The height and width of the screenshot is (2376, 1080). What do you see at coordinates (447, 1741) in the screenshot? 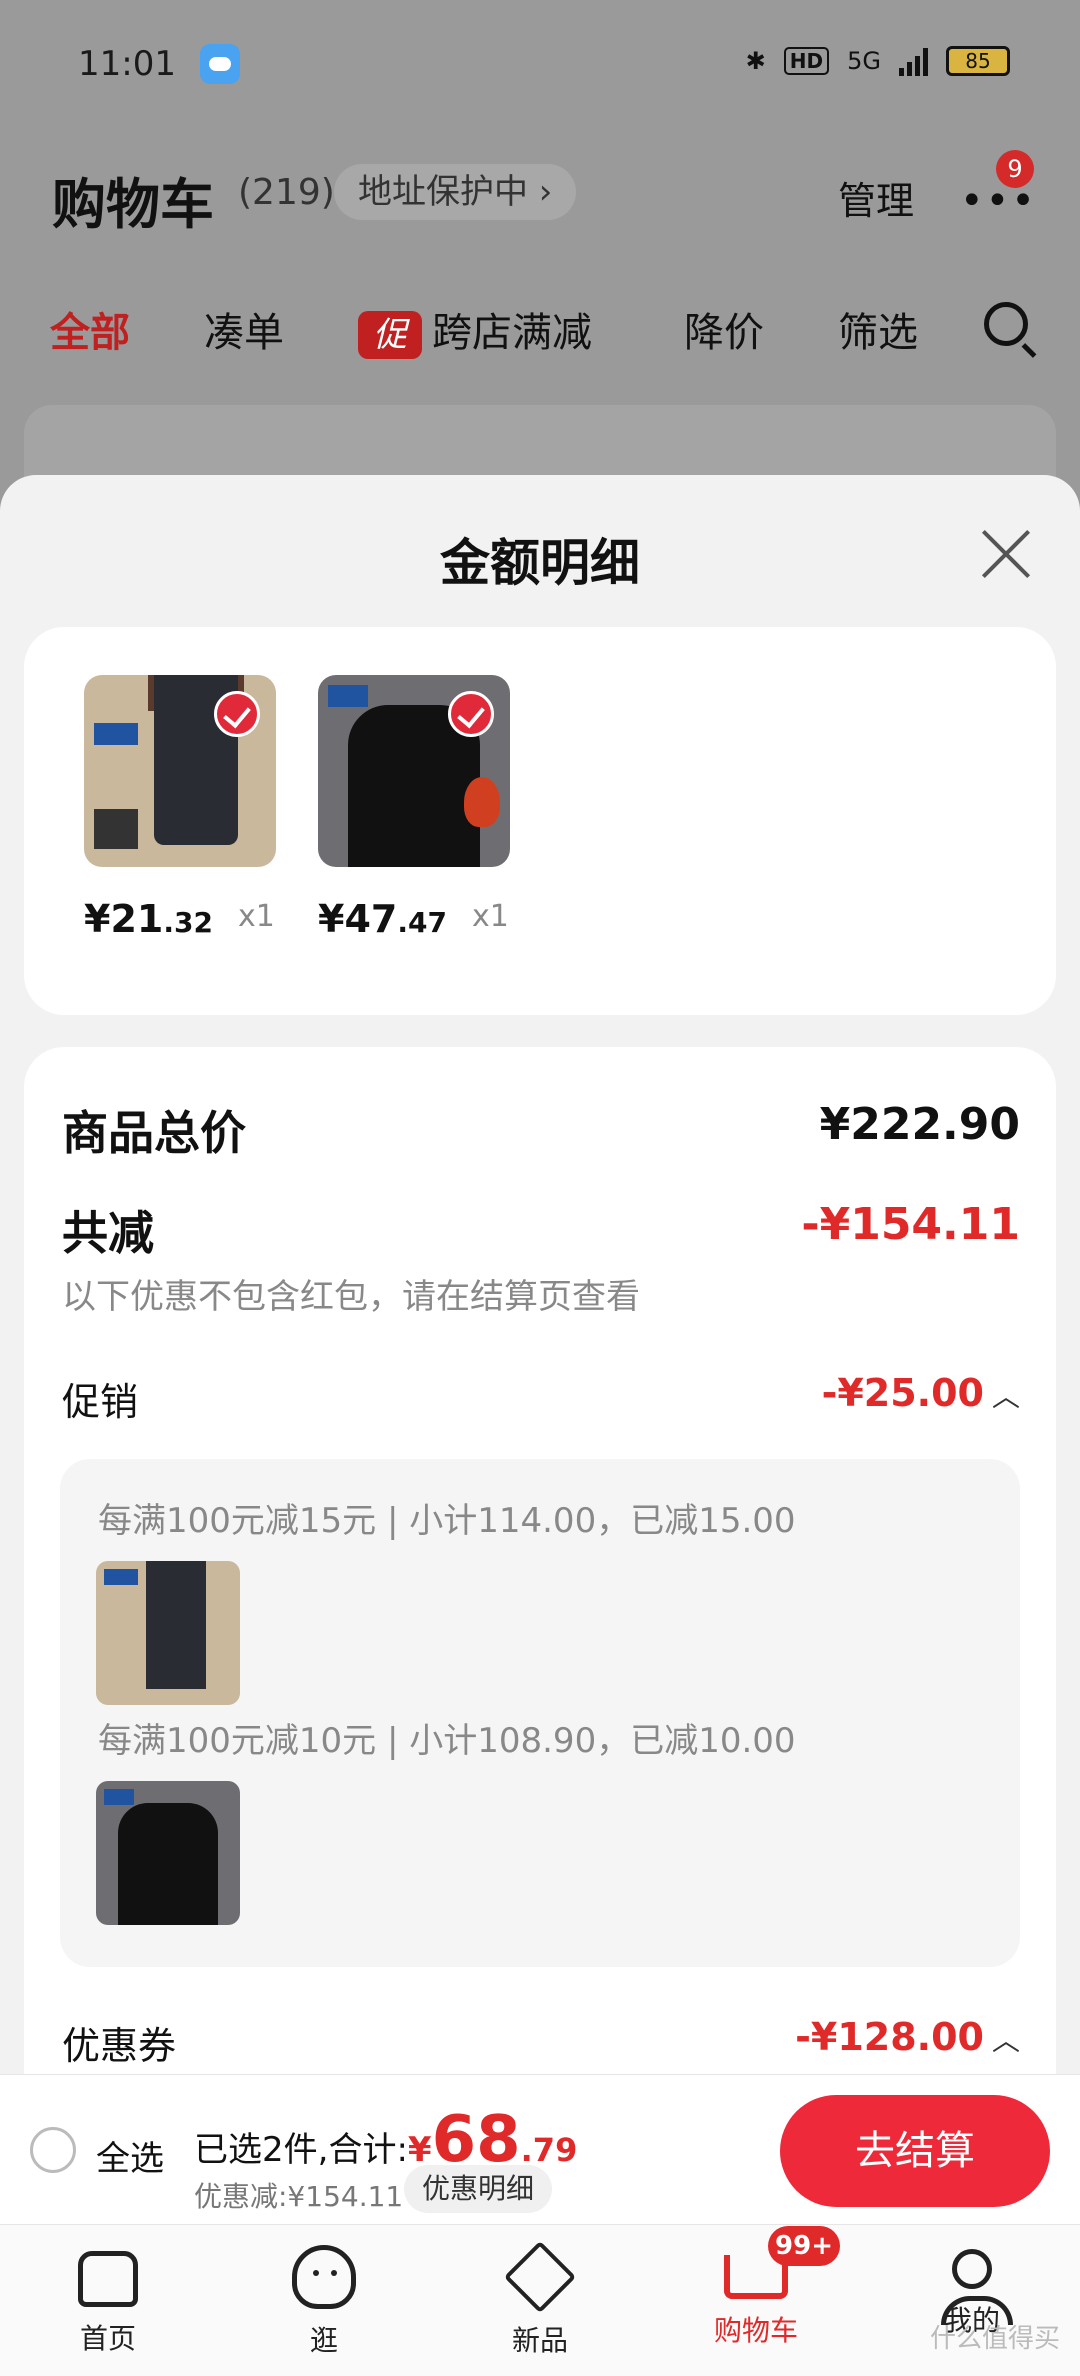
I see `promo-rule: 每满100元减10元 | 小计108.90，已减10.00` at bounding box center [447, 1741].